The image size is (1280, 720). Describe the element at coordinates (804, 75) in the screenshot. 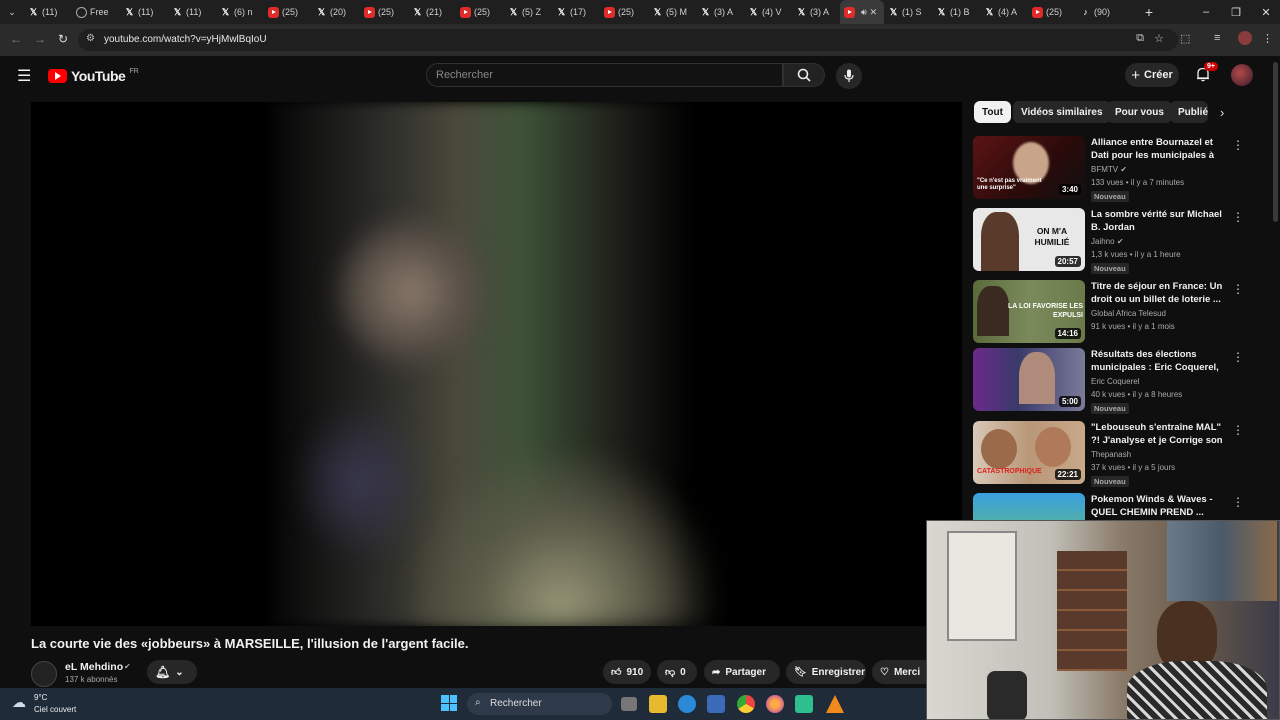

I see `search-button` at that location.